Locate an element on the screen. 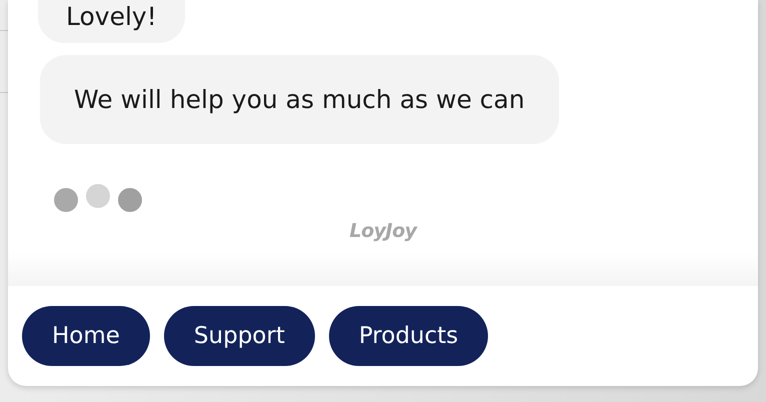  quick-reply-button: Home is located at coordinates (86, 336).